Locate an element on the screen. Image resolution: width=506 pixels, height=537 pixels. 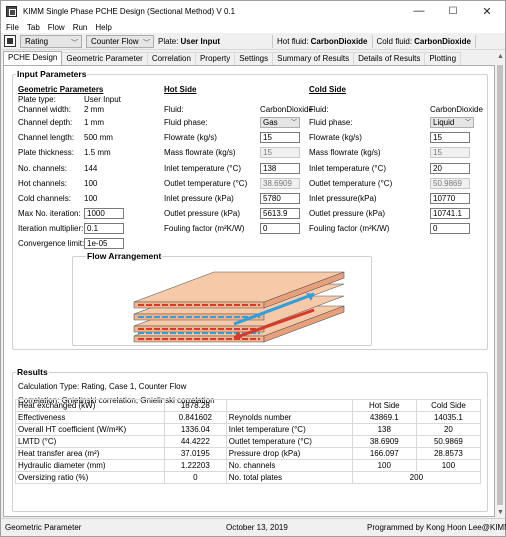
result-value: 1878.28 is located at coordinates (195, 405).